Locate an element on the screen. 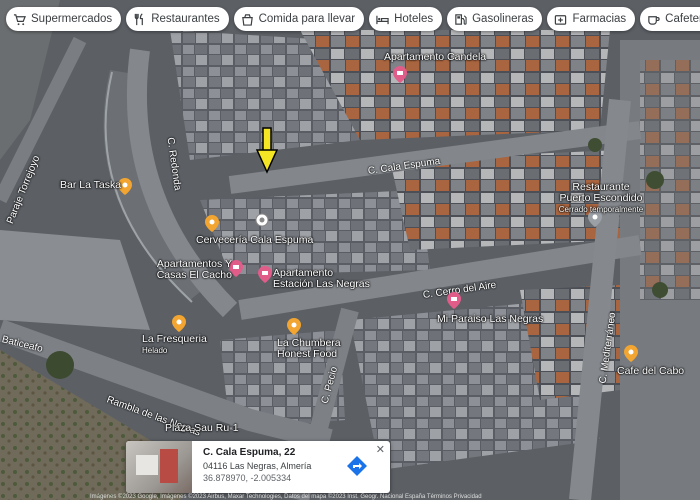  poi-plaza-sau: Plaza Sau Ru-1 is located at coordinates (202, 428).